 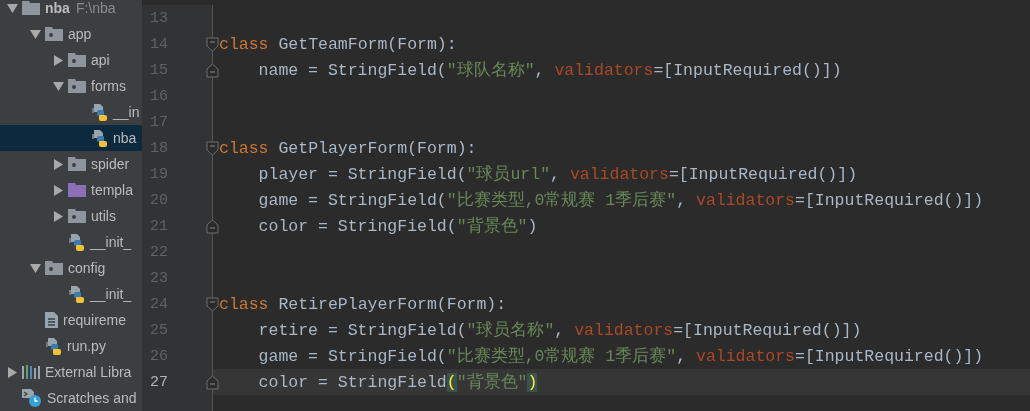 I want to click on tree-item-label: __in, so click(x=126, y=112).